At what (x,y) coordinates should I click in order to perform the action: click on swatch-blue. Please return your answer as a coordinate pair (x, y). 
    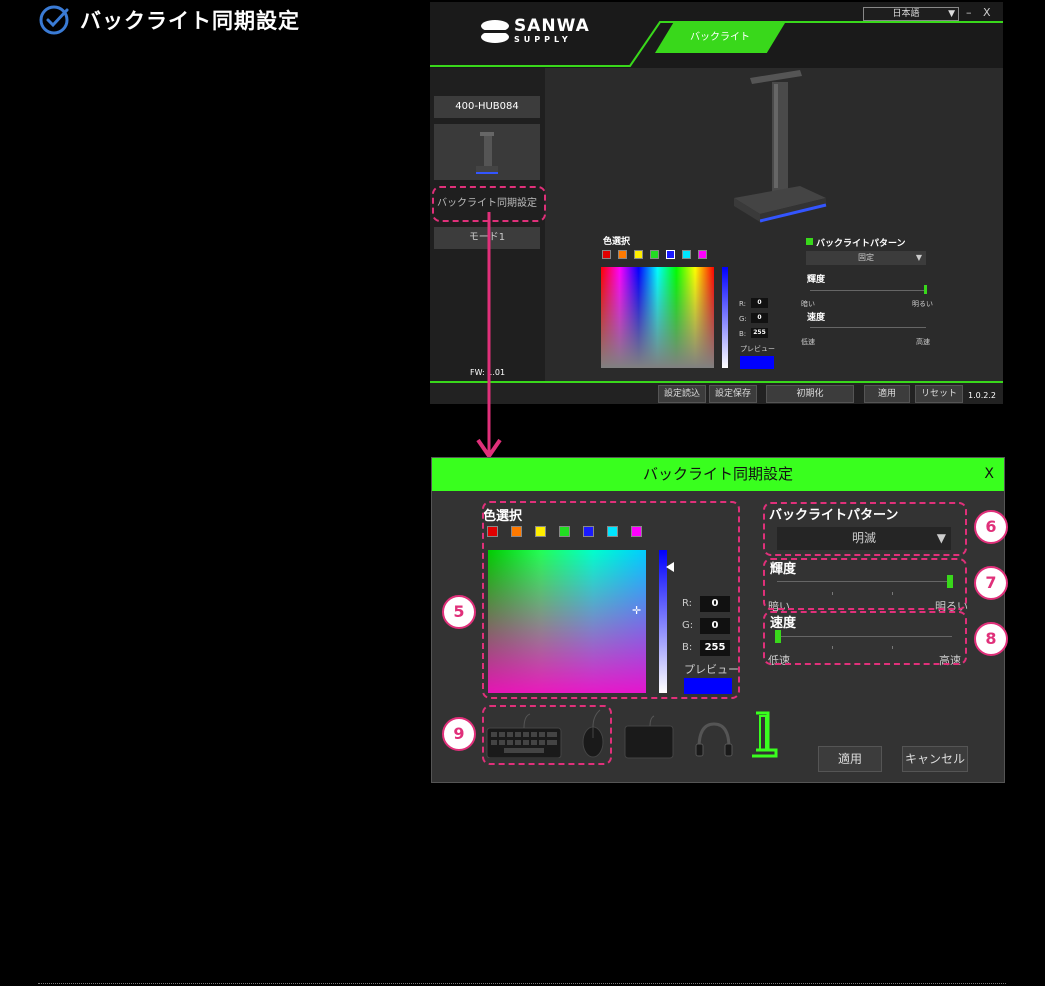
    Looking at the image, I should click on (670, 254).